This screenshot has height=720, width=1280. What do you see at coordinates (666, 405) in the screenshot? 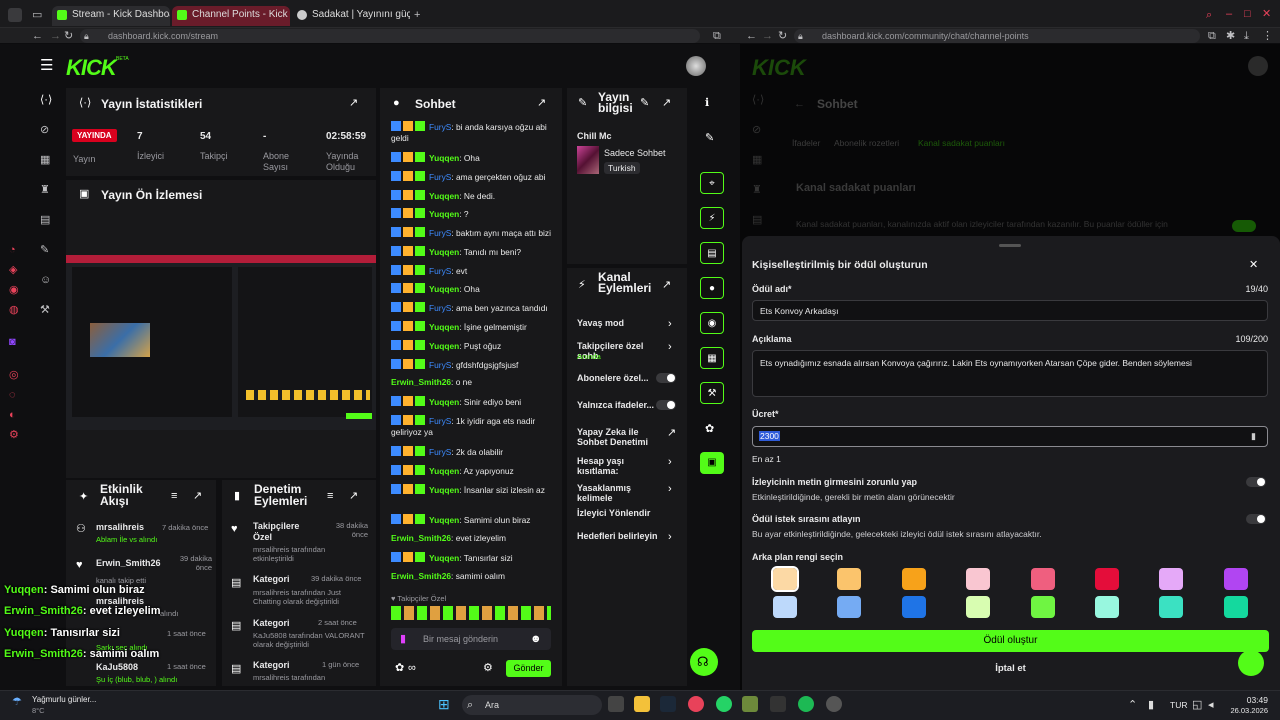
I see `channel-action-toggle` at bounding box center [666, 405].